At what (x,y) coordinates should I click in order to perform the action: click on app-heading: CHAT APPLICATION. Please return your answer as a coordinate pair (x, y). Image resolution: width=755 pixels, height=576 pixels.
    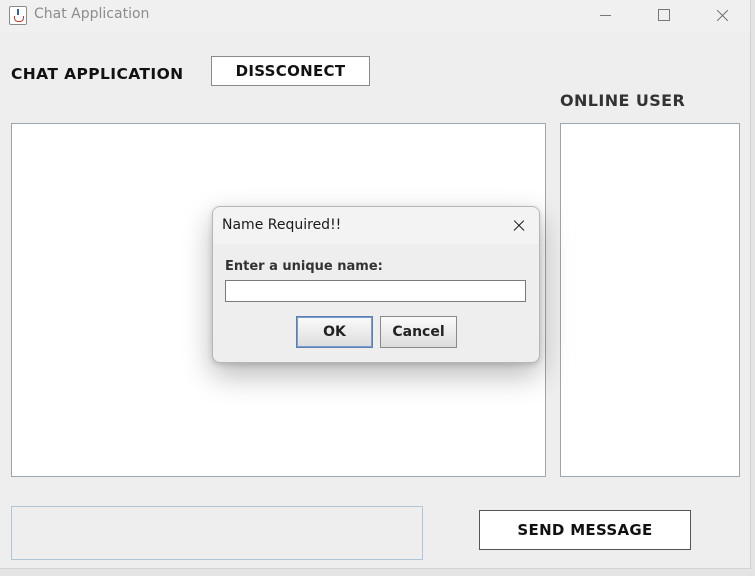
    Looking at the image, I should click on (97, 74).